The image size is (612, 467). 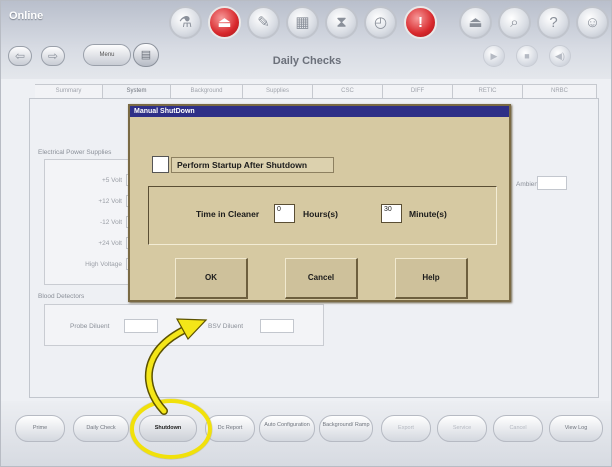 What do you see at coordinates (90, 326) in the screenshot?
I see `probe-diluent-label: Probe Diluent` at bounding box center [90, 326].